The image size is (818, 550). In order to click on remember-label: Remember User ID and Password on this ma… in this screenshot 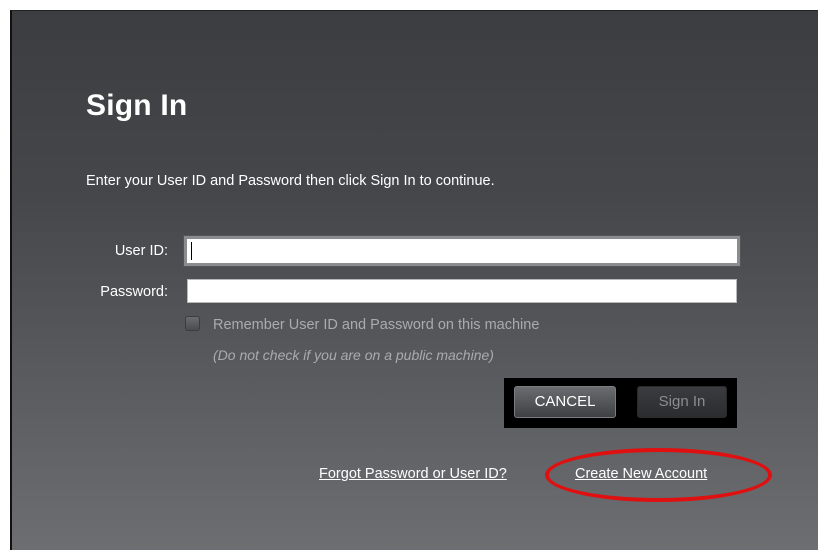, I will do `click(376, 325)`.